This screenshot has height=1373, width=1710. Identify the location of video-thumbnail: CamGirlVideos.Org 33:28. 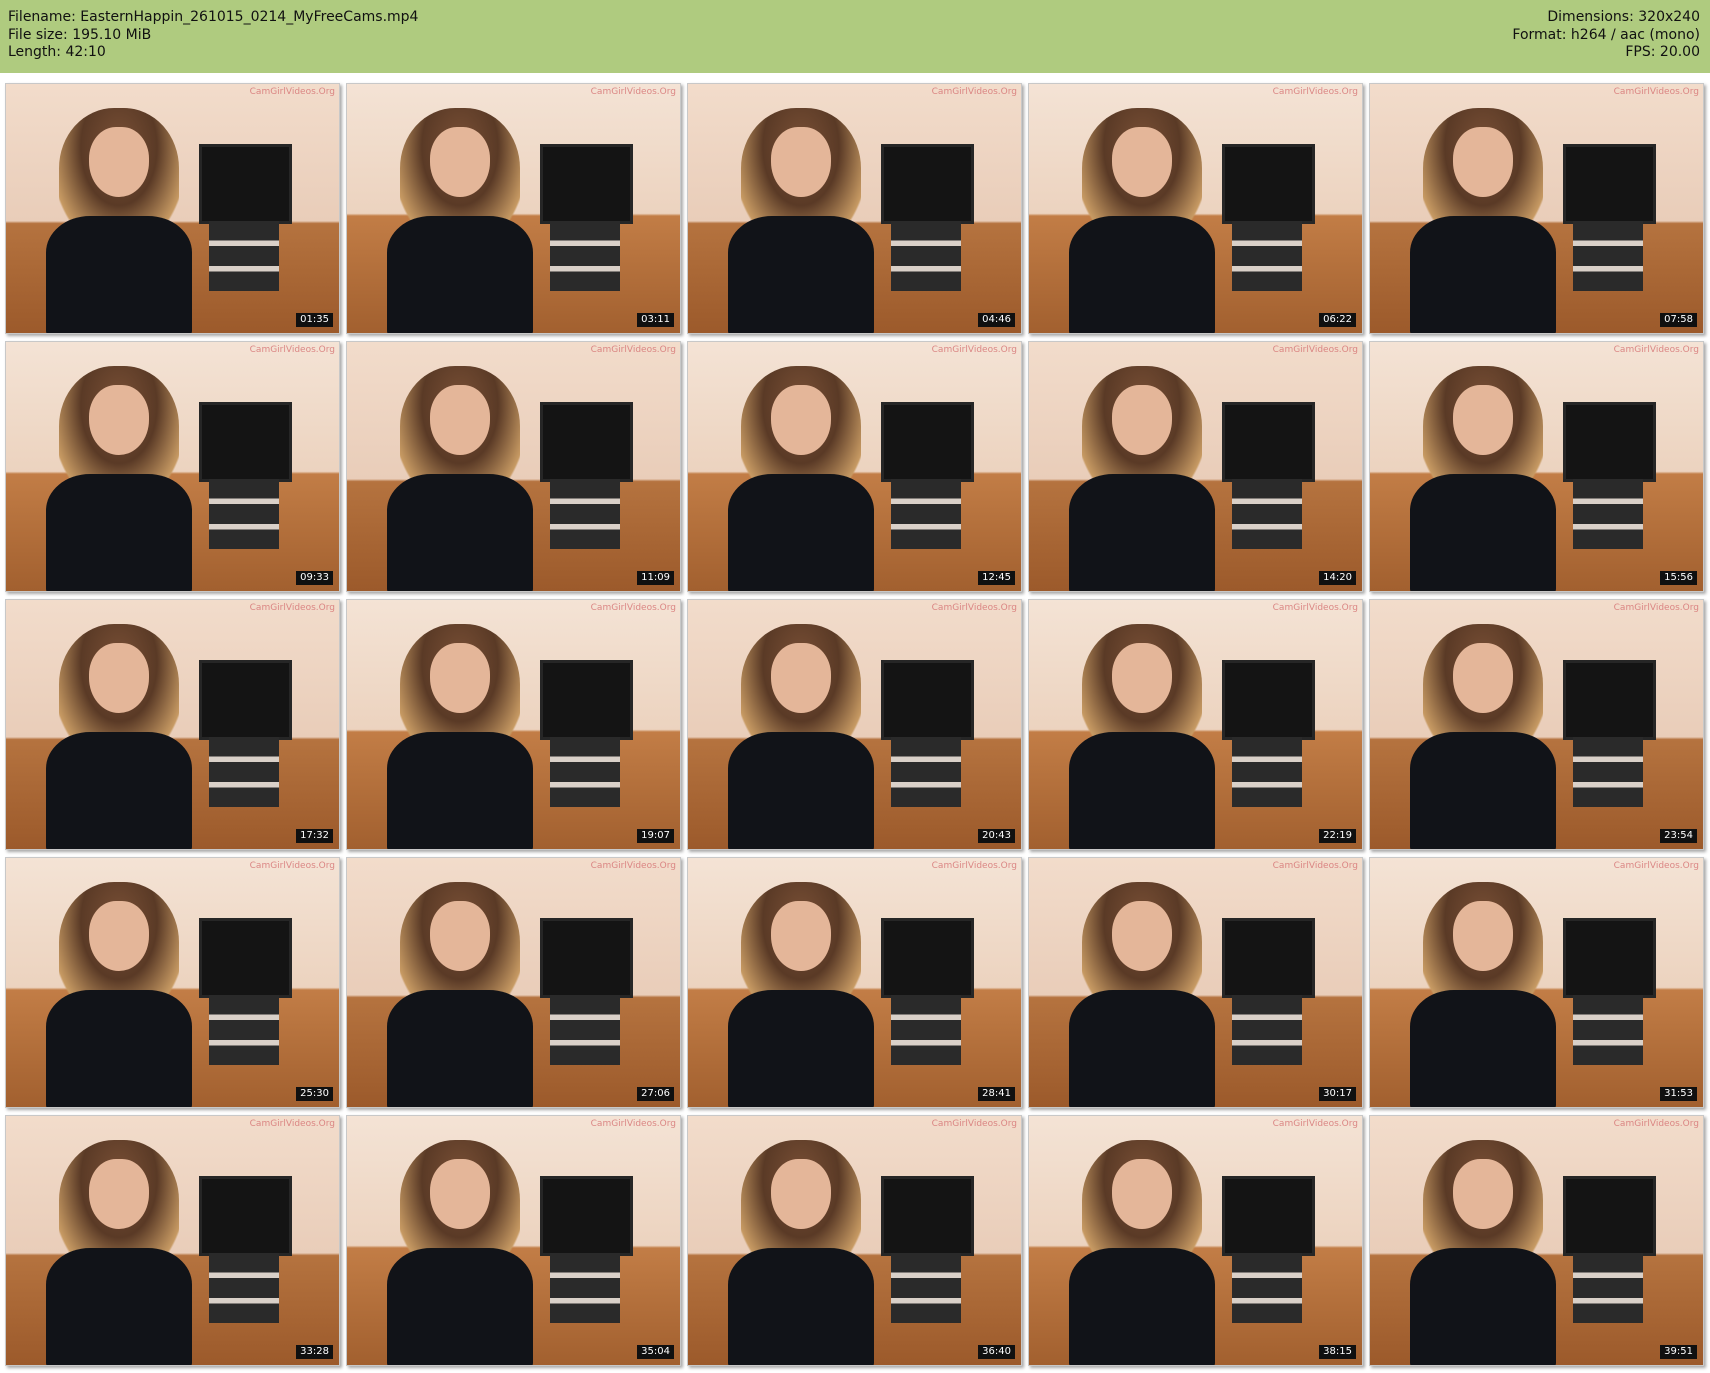
(172, 1240).